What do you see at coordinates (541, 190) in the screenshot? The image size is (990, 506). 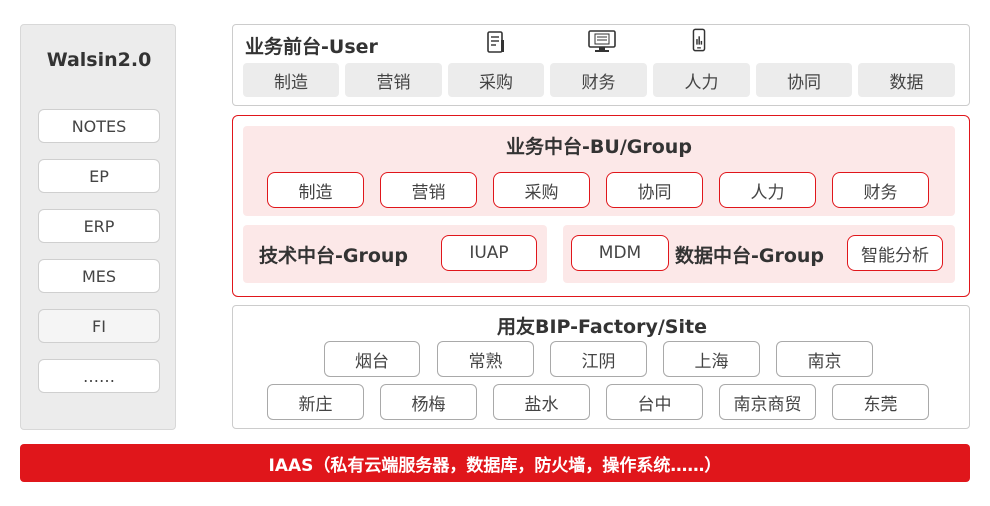 I see `bu-item-purchasing: 采购` at bounding box center [541, 190].